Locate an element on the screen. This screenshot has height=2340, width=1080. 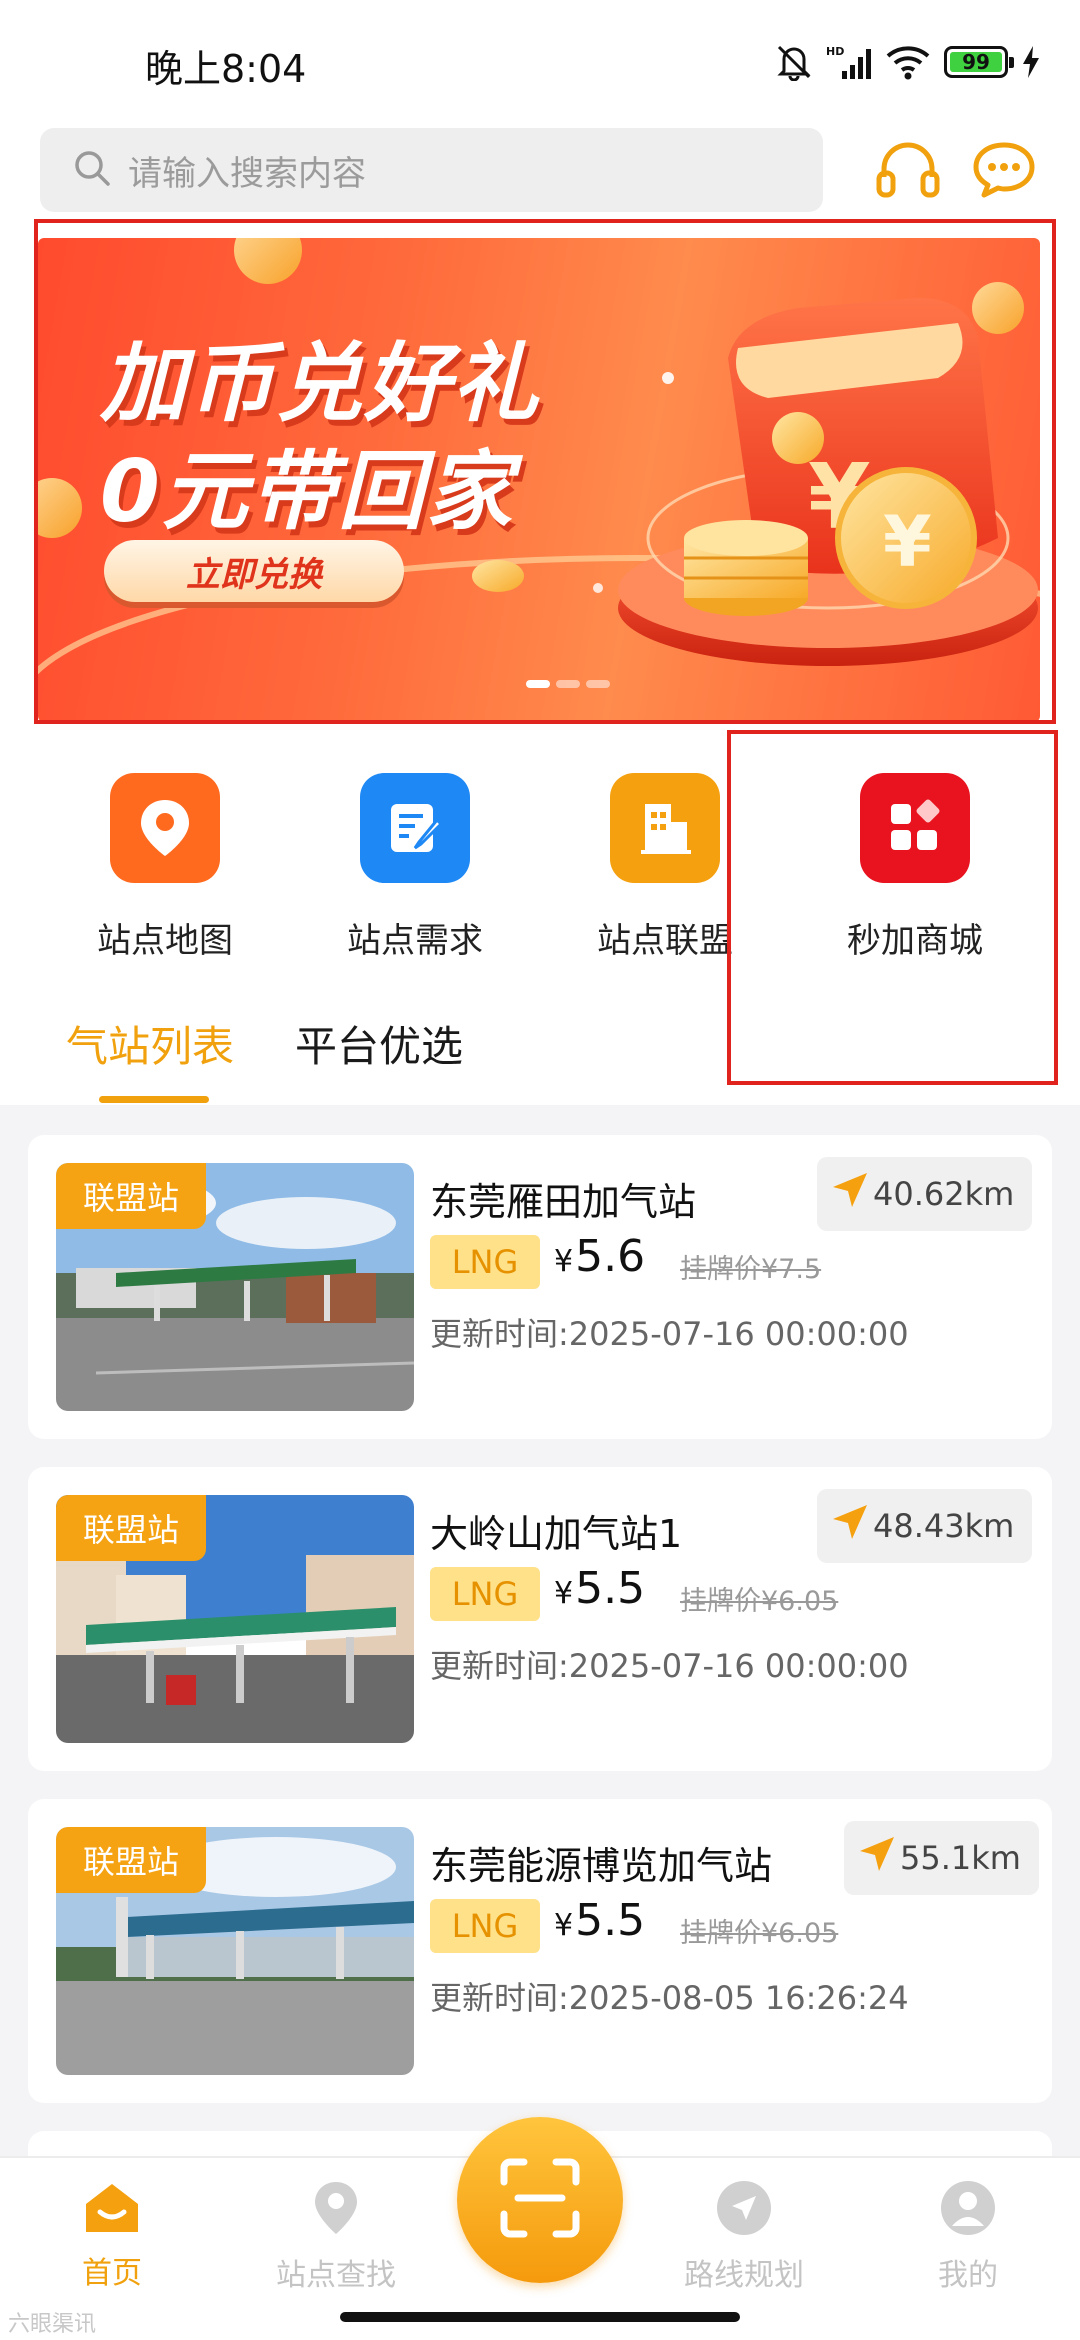
menu-item-station-demand: 站点需求 is located at coordinates (415, 867).